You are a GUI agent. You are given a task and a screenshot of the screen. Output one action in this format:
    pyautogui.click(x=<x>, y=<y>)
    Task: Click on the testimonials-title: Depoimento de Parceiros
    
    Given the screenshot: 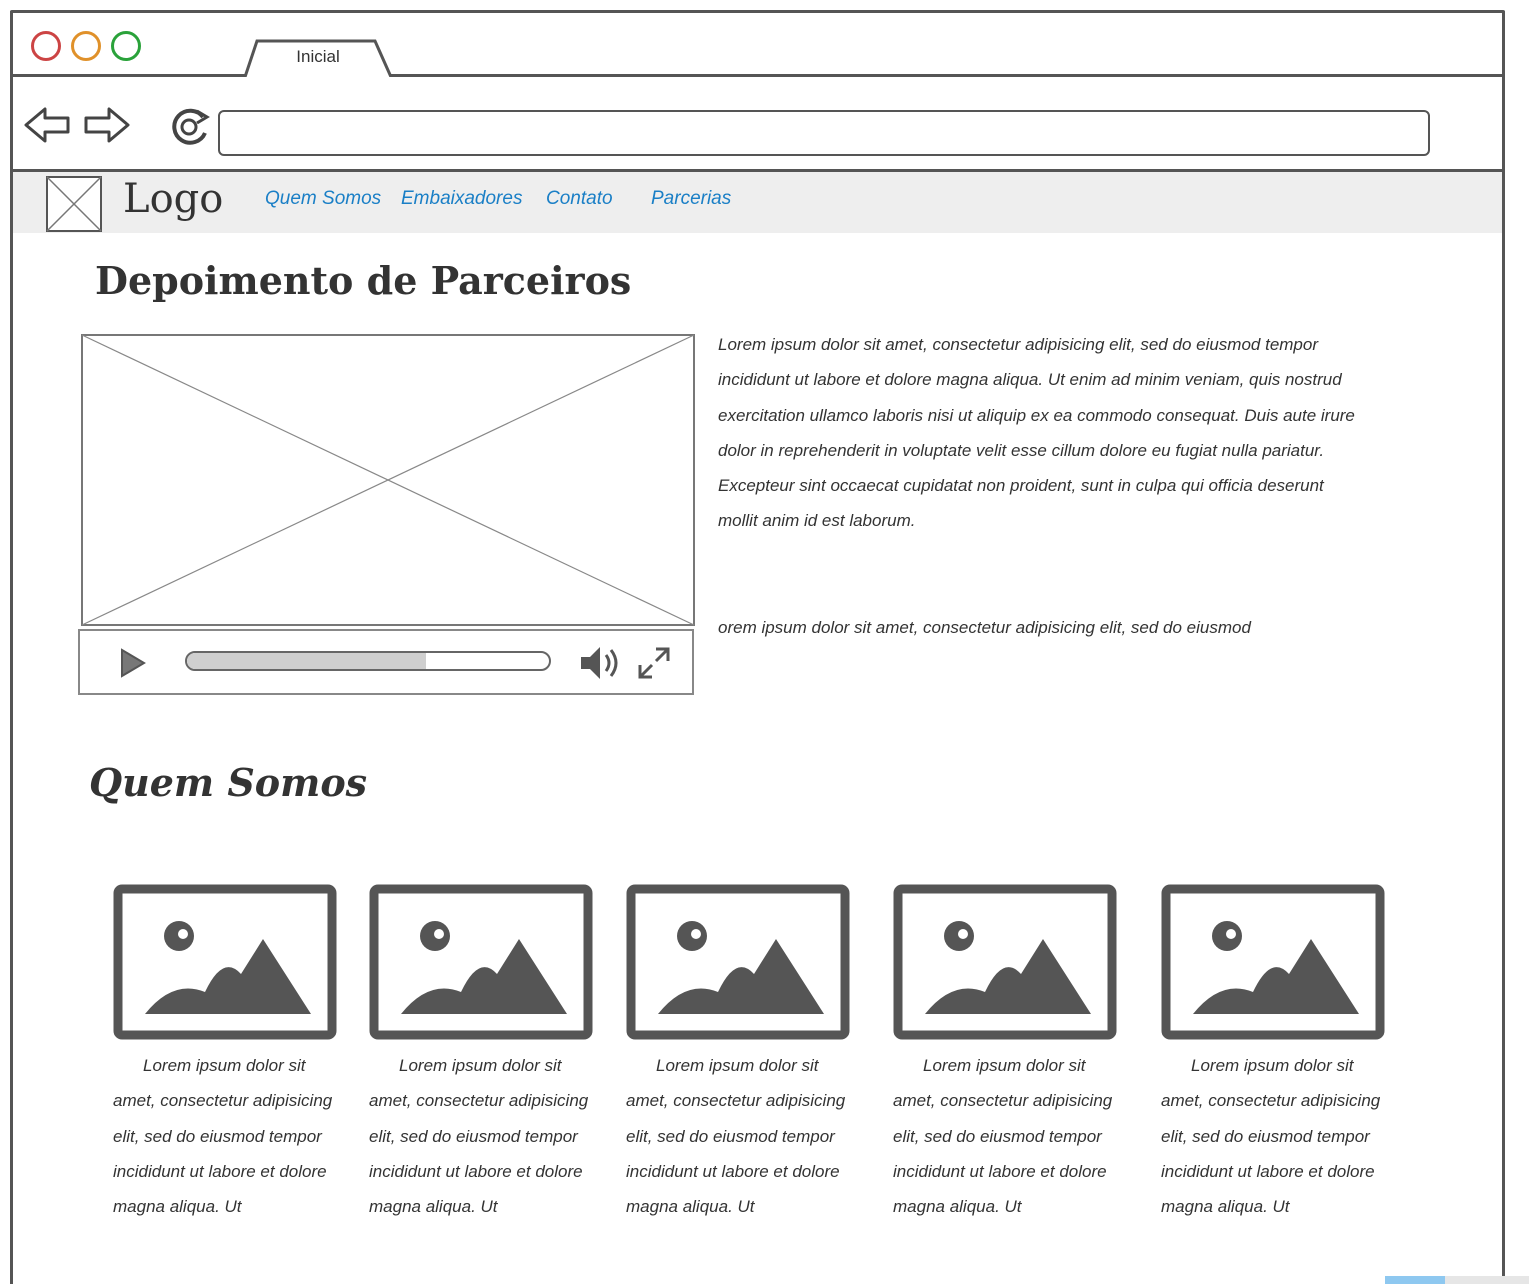 What is the action you would take?
    pyautogui.click(x=363, y=280)
    